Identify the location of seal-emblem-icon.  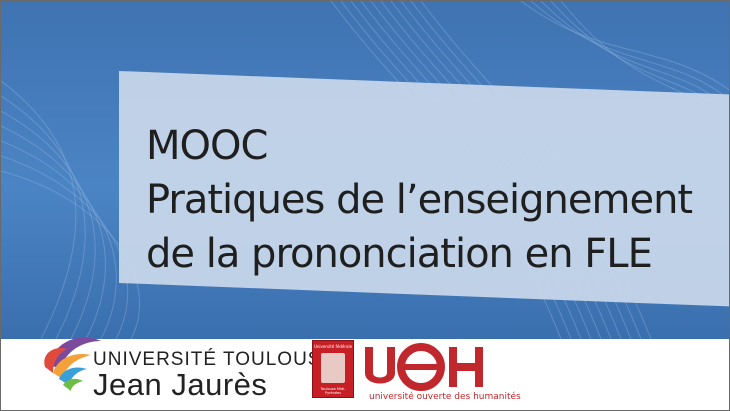
(333, 368).